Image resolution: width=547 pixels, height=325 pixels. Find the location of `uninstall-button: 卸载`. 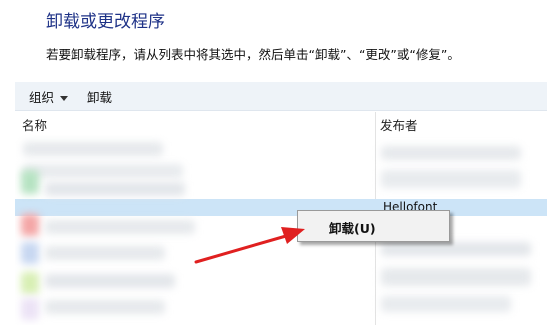

uninstall-button: 卸载 is located at coordinates (99, 96).